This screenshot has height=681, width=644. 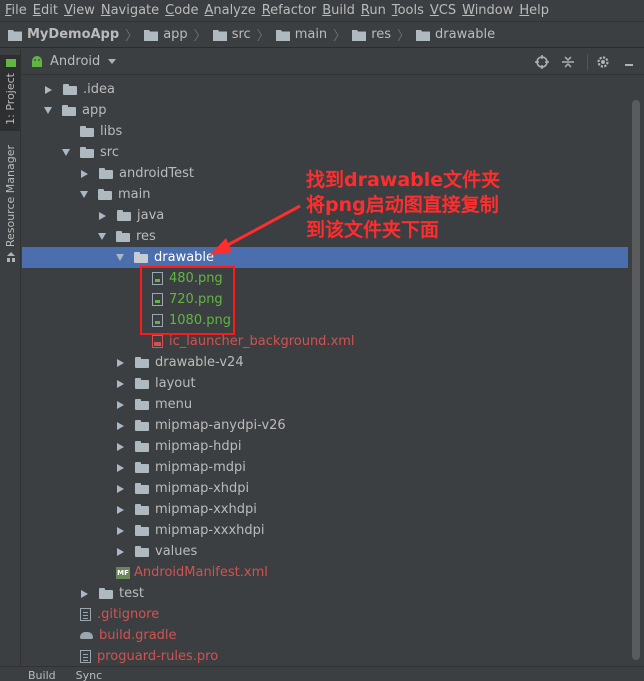 What do you see at coordinates (231, 10) in the screenshot?
I see `menu-analyze: Analyze` at bounding box center [231, 10].